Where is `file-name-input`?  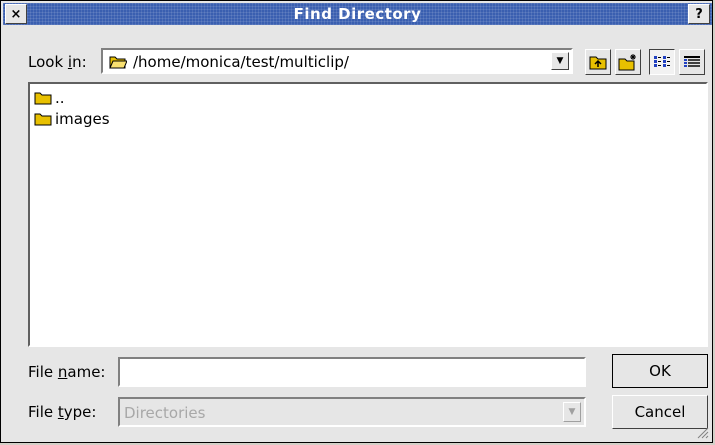 file-name-input is located at coordinates (352, 372).